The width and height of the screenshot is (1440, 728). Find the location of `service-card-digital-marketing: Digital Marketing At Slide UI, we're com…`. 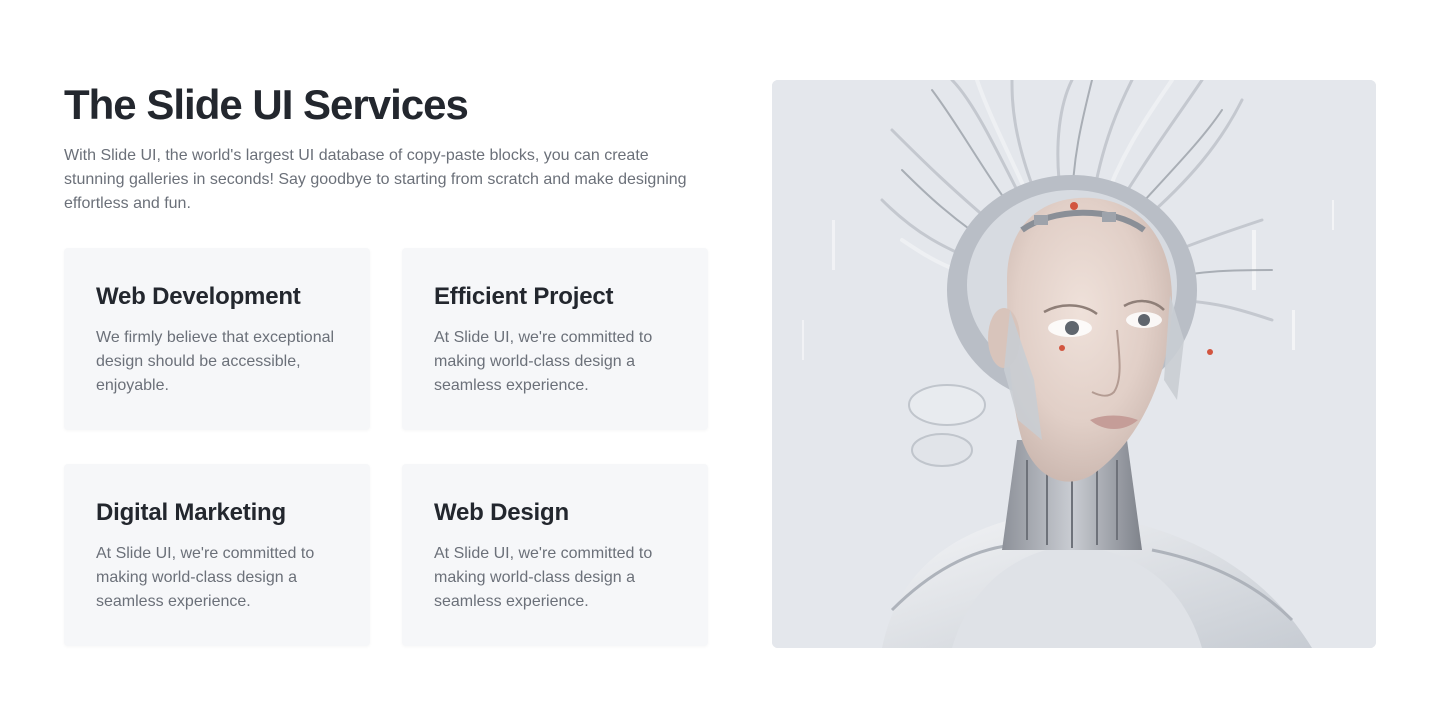

service-card-digital-marketing: Digital Marketing At Slide UI, we're com… is located at coordinates (217, 555).